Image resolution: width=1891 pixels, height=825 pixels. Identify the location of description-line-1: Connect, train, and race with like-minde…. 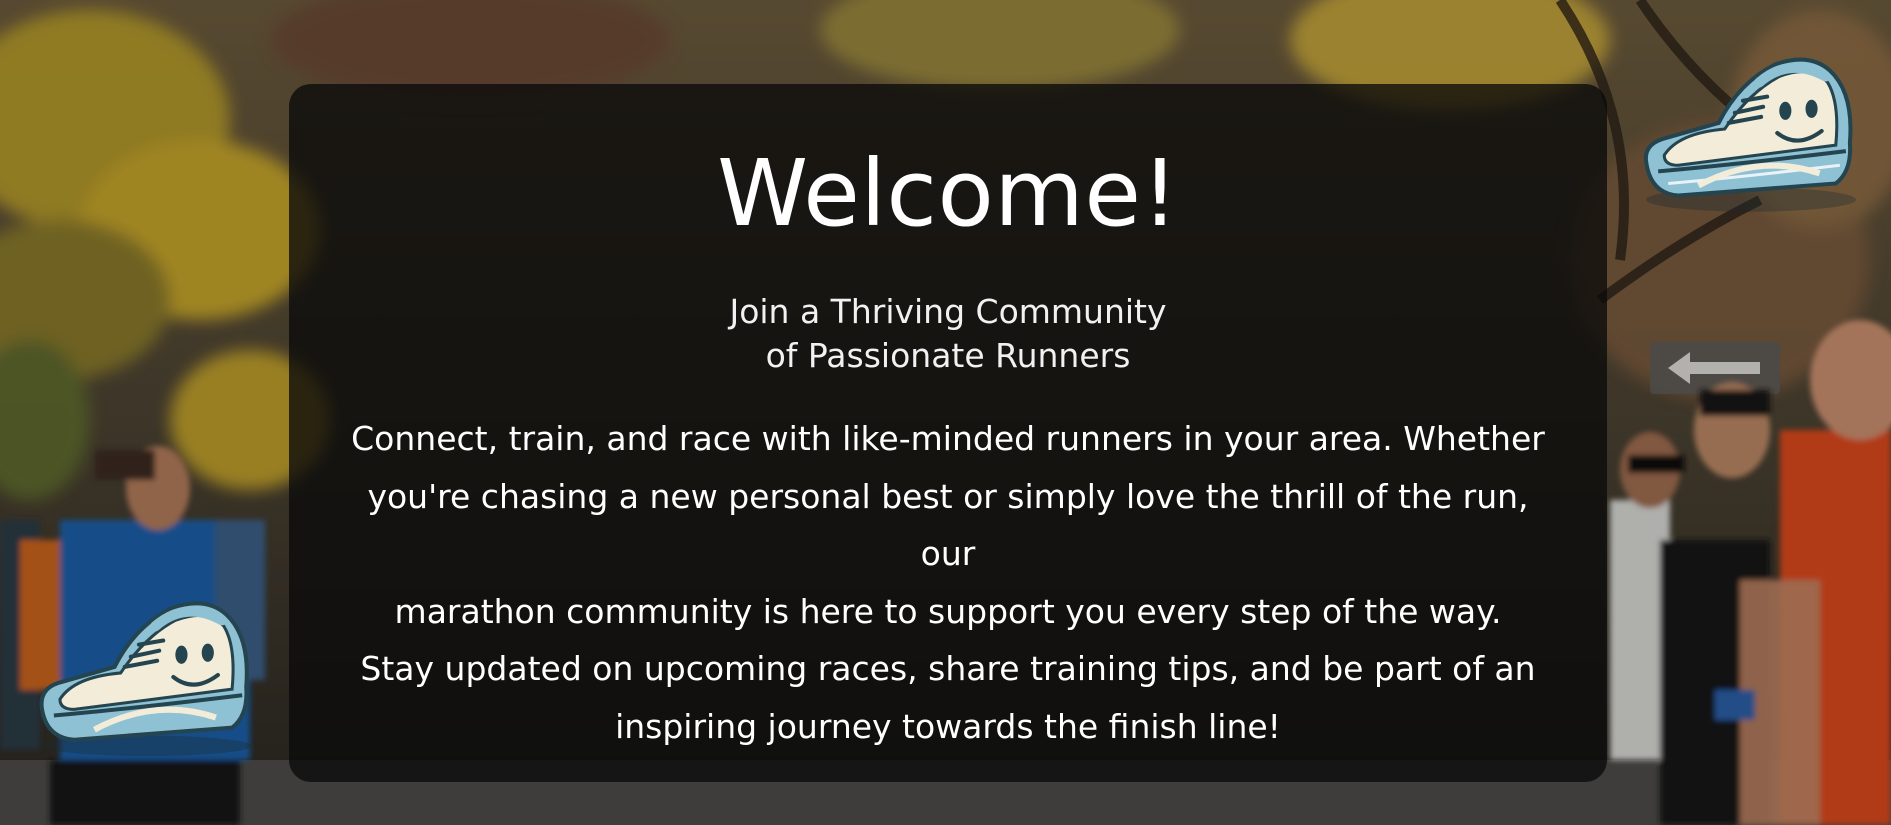
(948, 438).